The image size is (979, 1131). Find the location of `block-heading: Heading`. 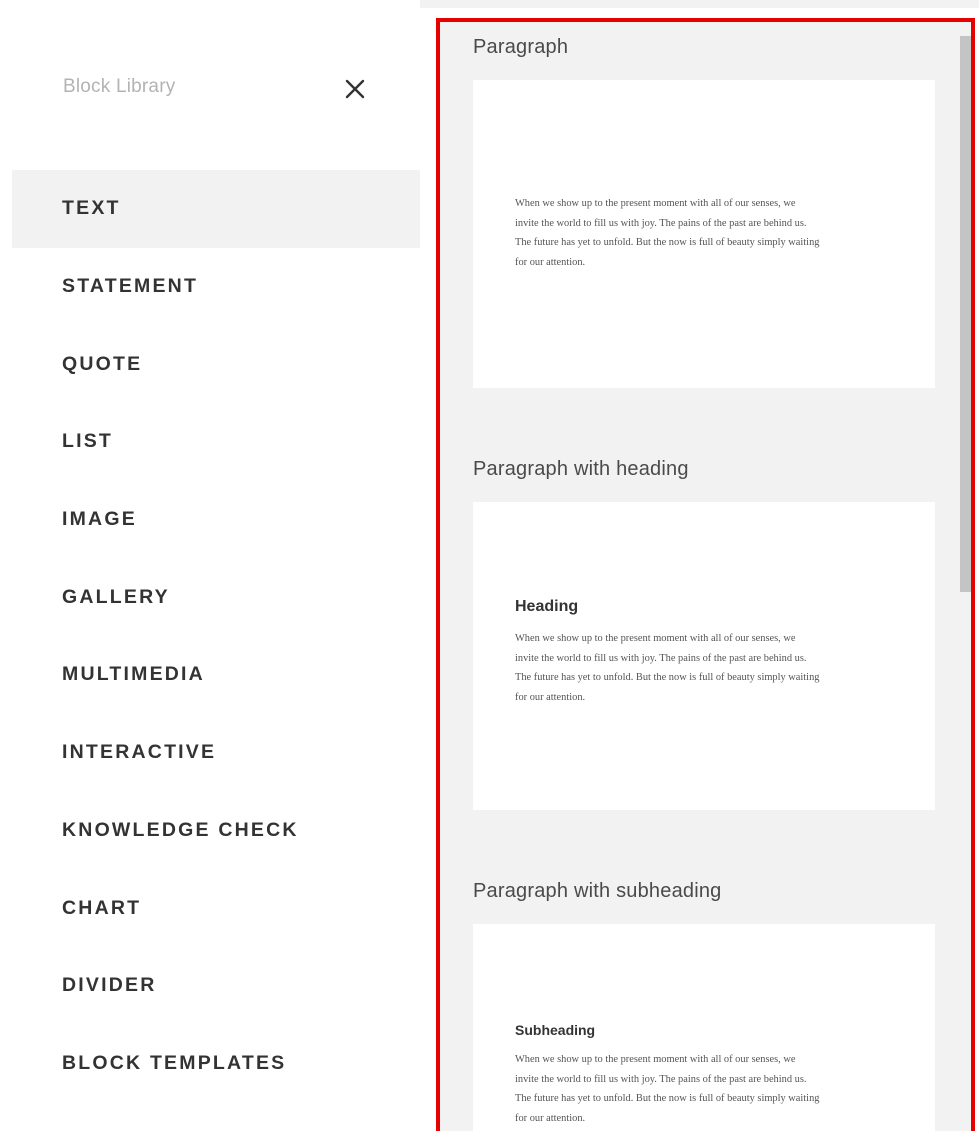

block-heading: Heading is located at coordinates (547, 606).